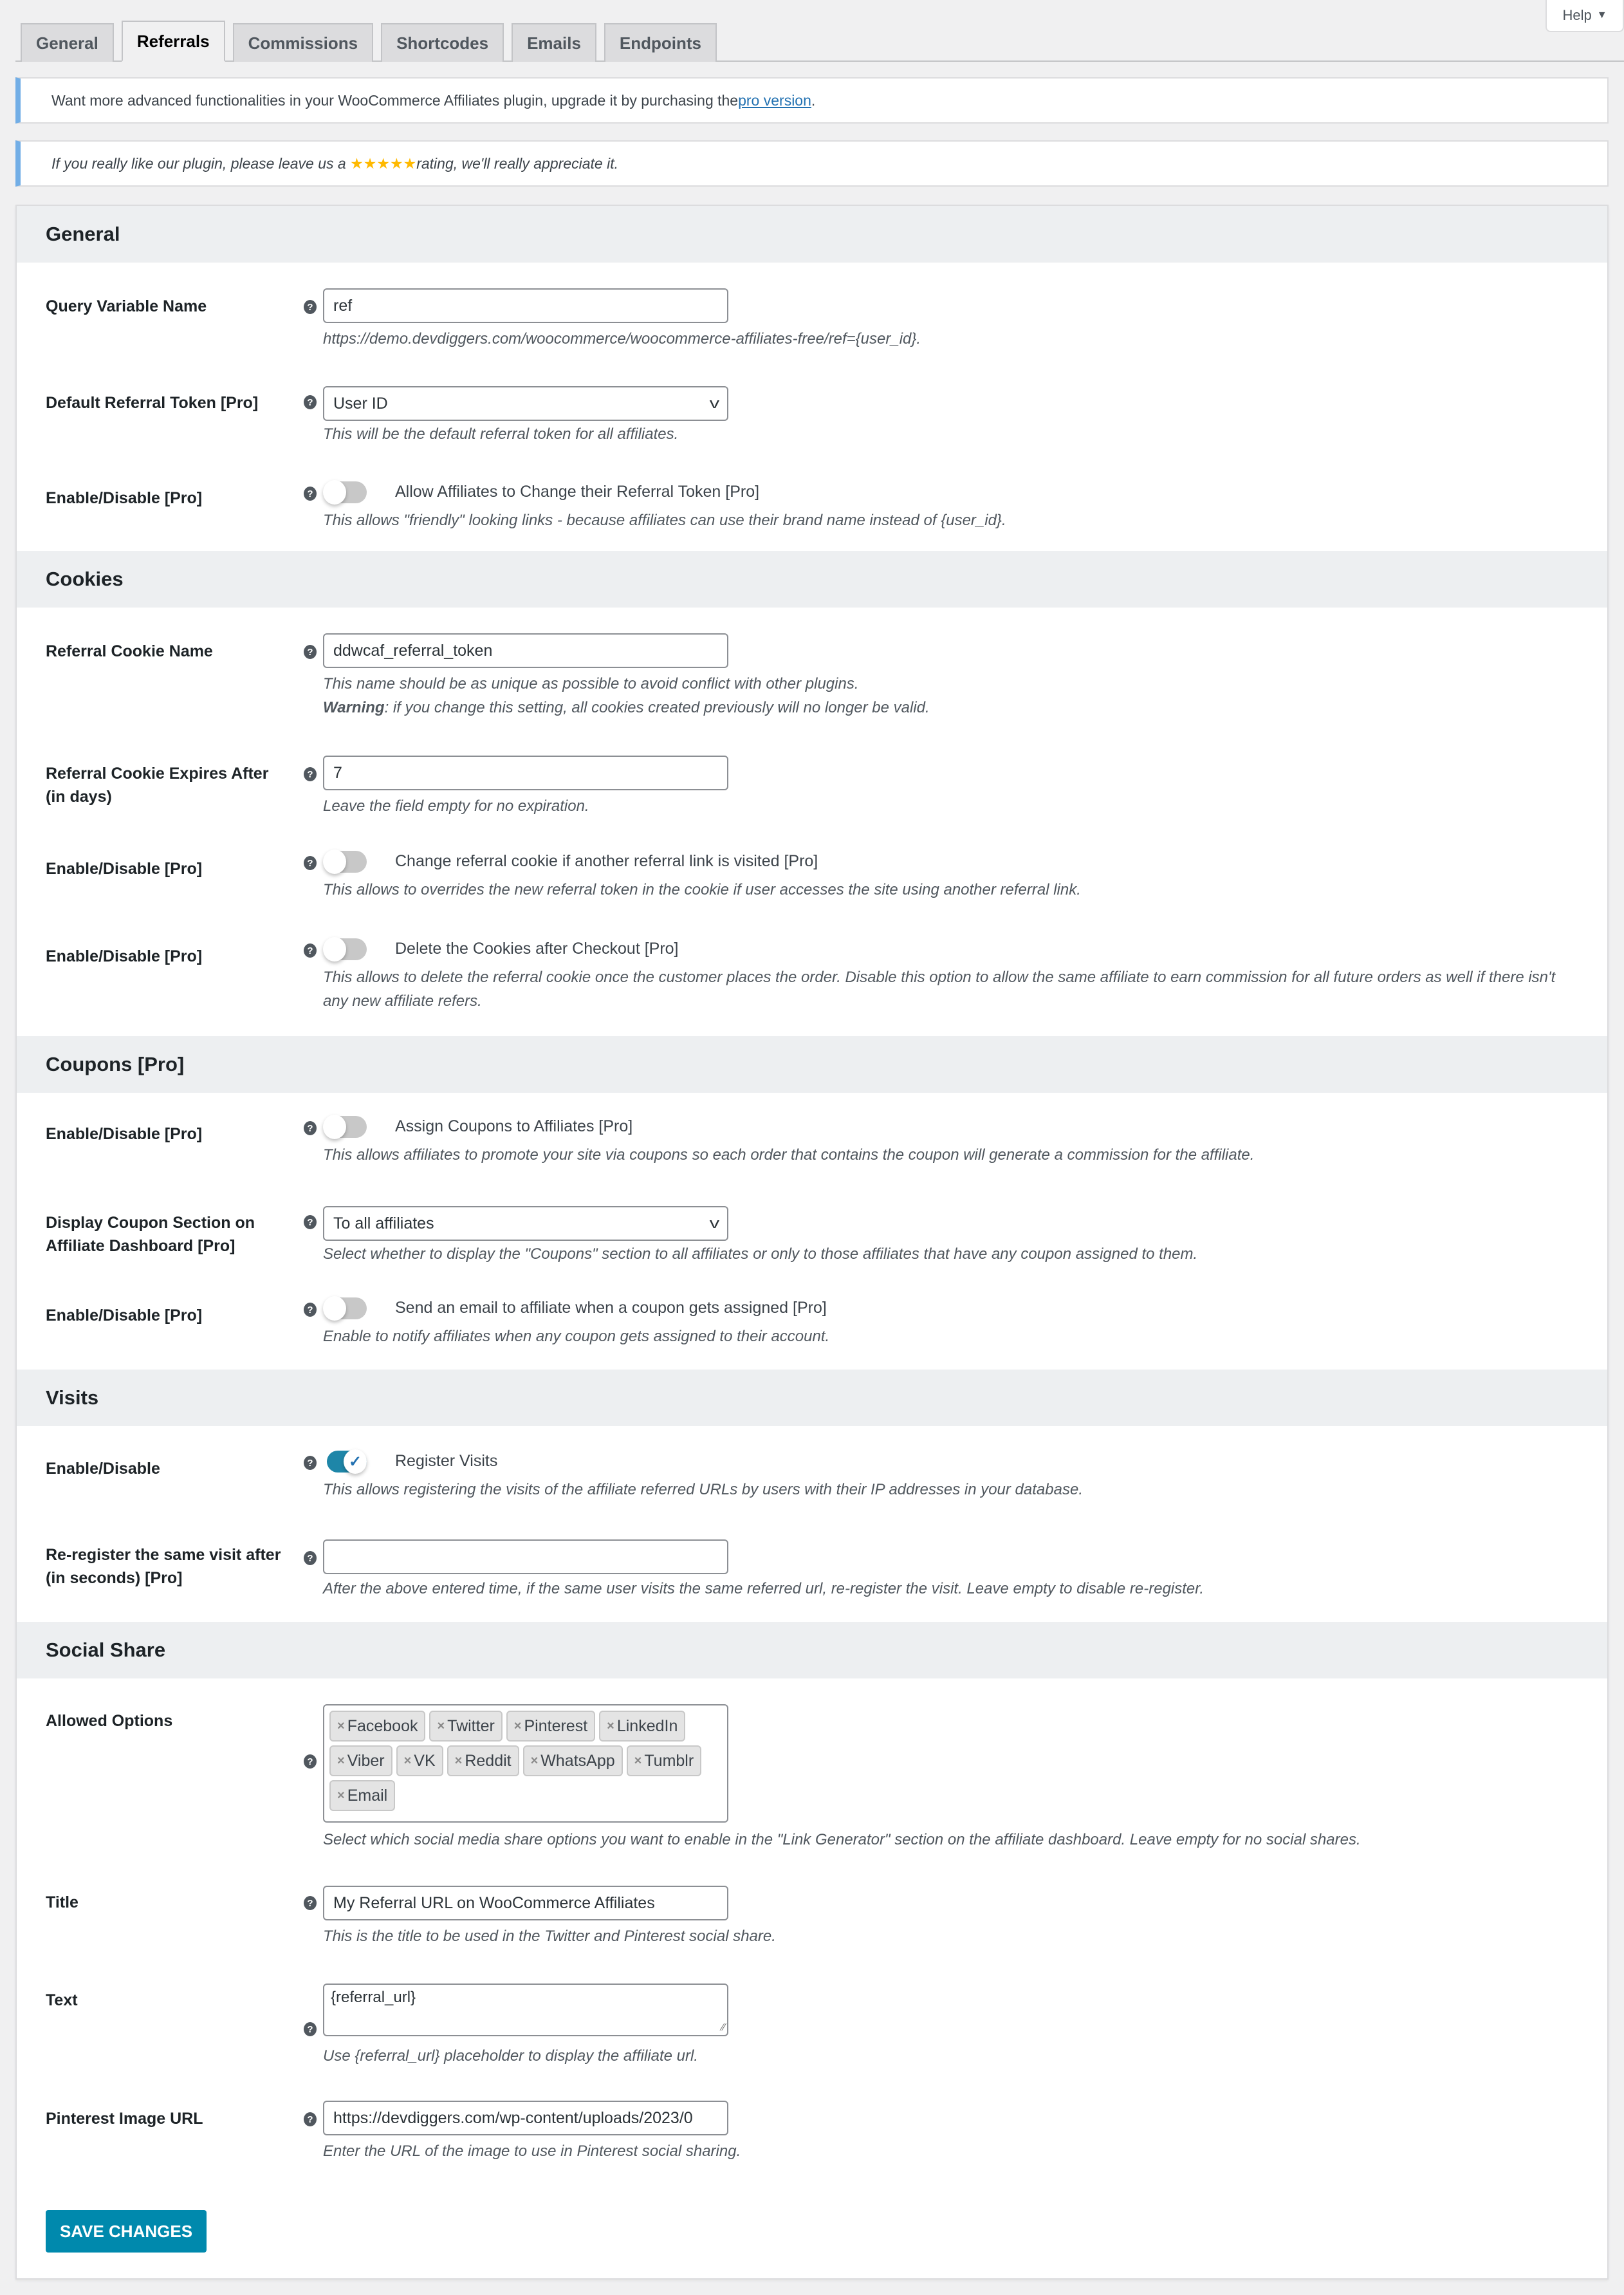 This screenshot has width=1624, height=2295. I want to click on pro-version-link: pro version, so click(775, 100).